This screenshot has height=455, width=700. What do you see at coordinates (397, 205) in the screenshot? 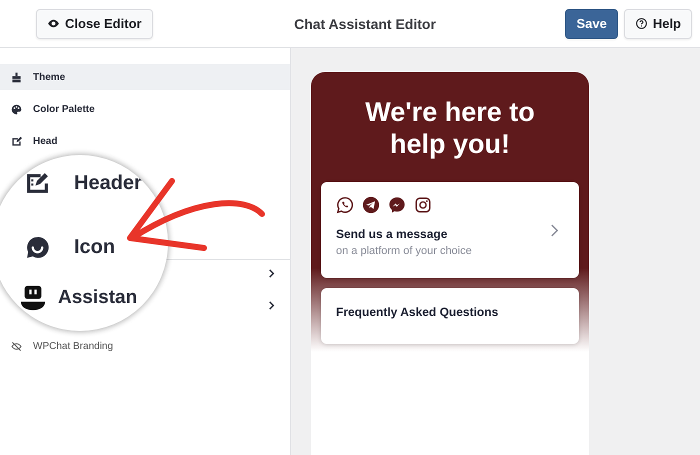
I see `messenger-icon` at bounding box center [397, 205].